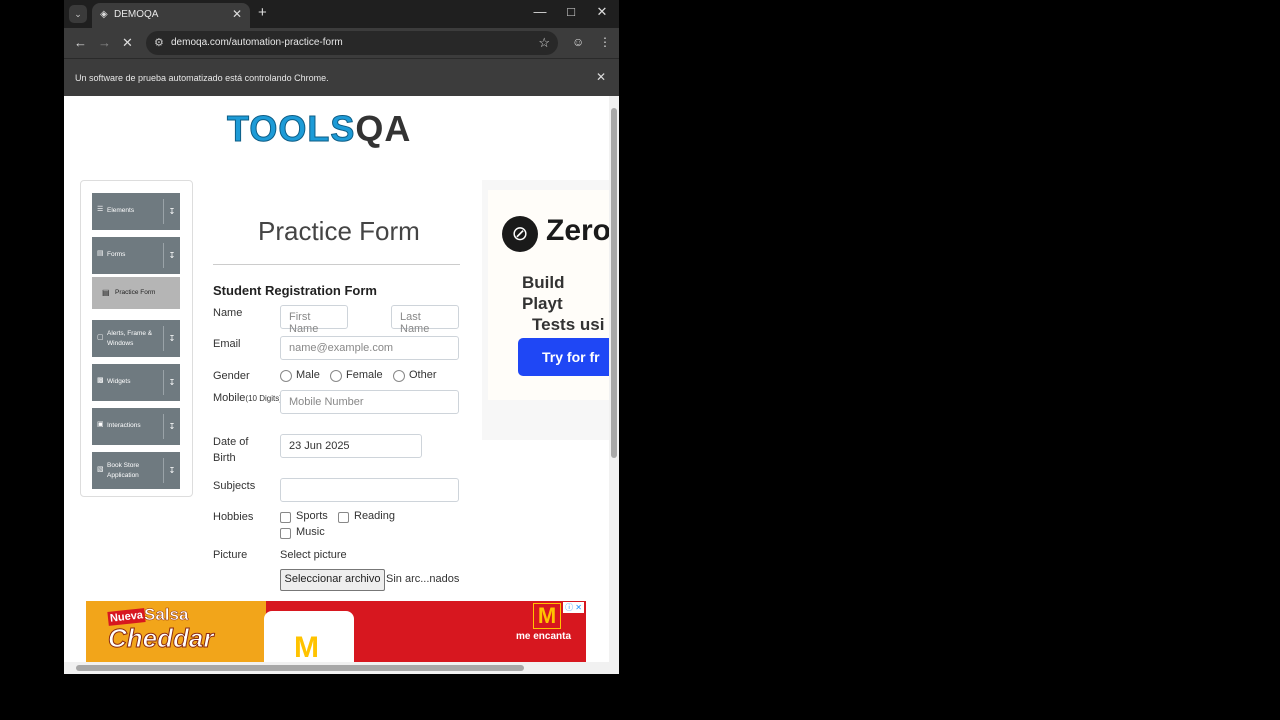 Image resolution: width=1280 pixels, height=720 pixels. What do you see at coordinates (78, 14) in the screenshot?
I see `tab-search-button: ⌄` at bounding box center [78, 14].